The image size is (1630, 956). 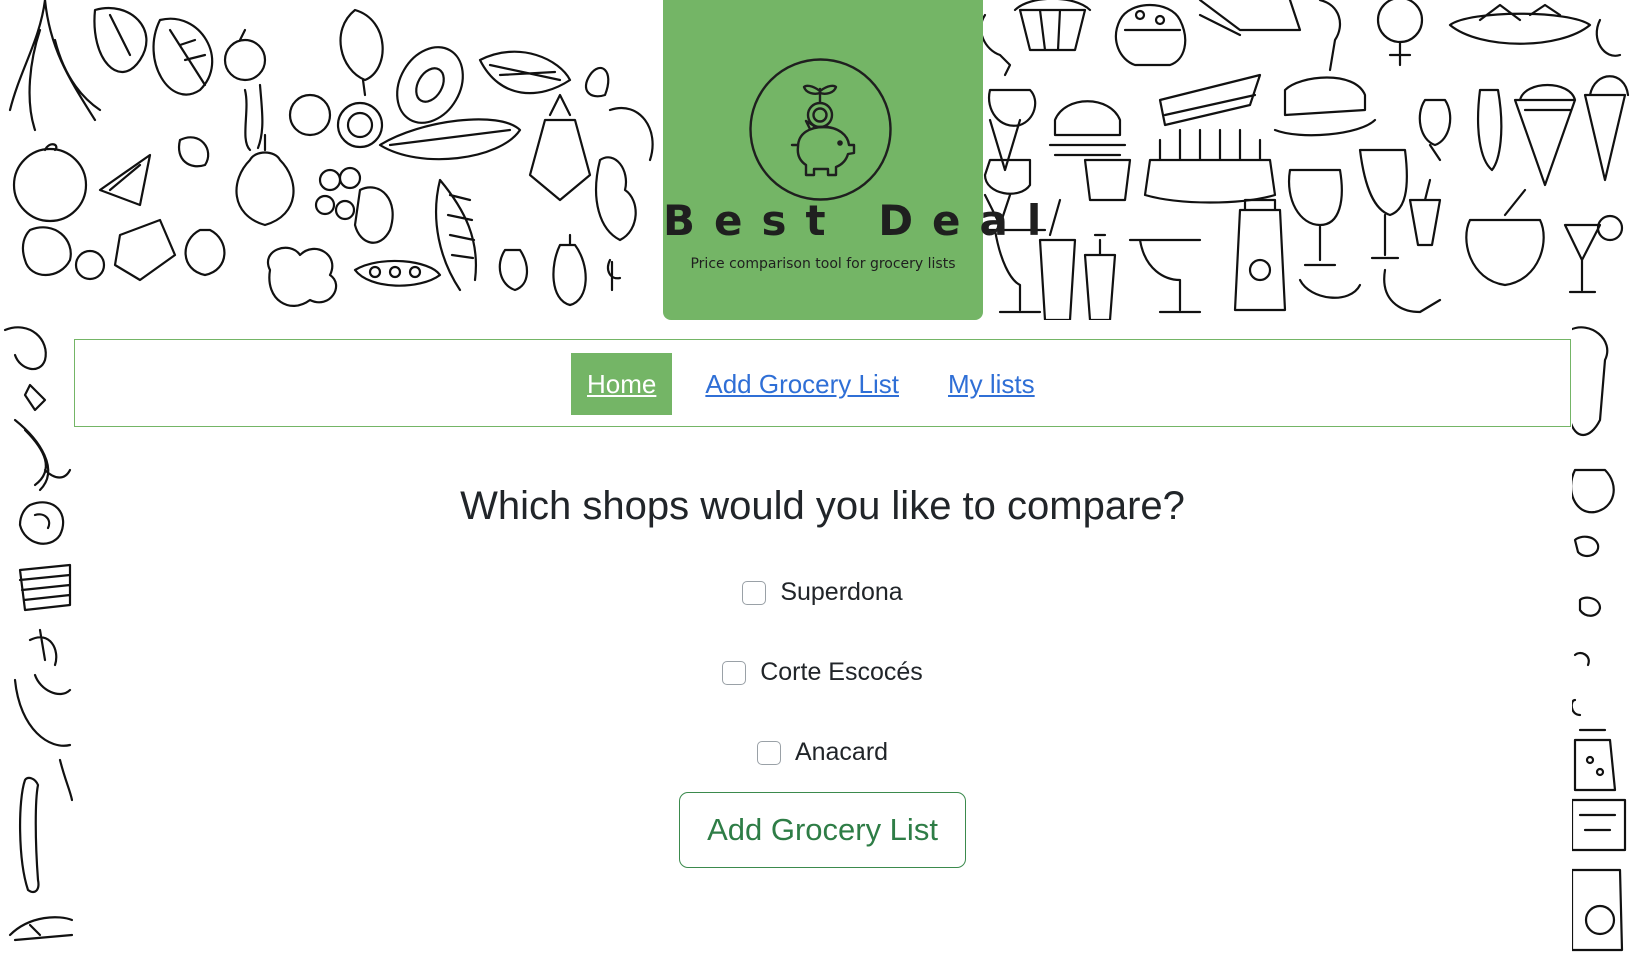 What do you see at coordinates (841, 592) in the screenshot?
I see `shop-label: Superdona` at bounding box center [841, 592].